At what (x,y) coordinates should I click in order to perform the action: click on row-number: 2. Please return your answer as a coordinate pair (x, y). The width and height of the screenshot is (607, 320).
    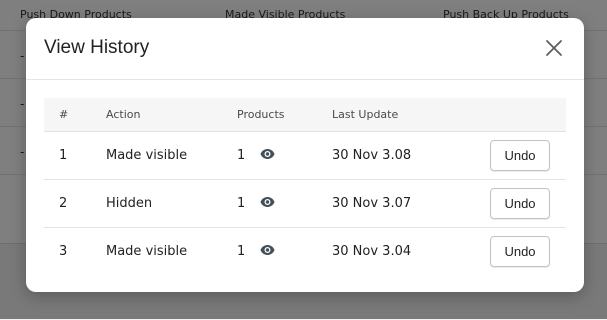
    Looking at the image, I should click on (63, 203).